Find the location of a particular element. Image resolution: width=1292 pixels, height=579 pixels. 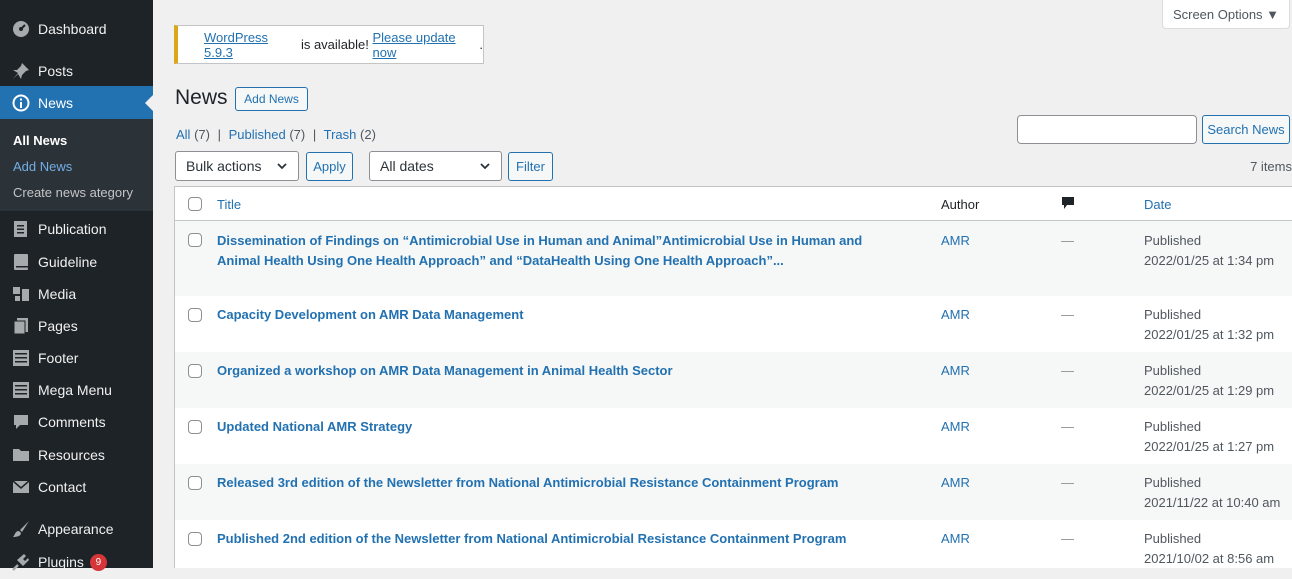

sidebar-item-footer: Footer is located at coordinates (76, 358).